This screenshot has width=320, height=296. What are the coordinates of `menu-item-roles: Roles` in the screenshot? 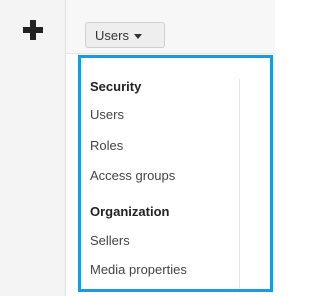 It's located at (106, 146).